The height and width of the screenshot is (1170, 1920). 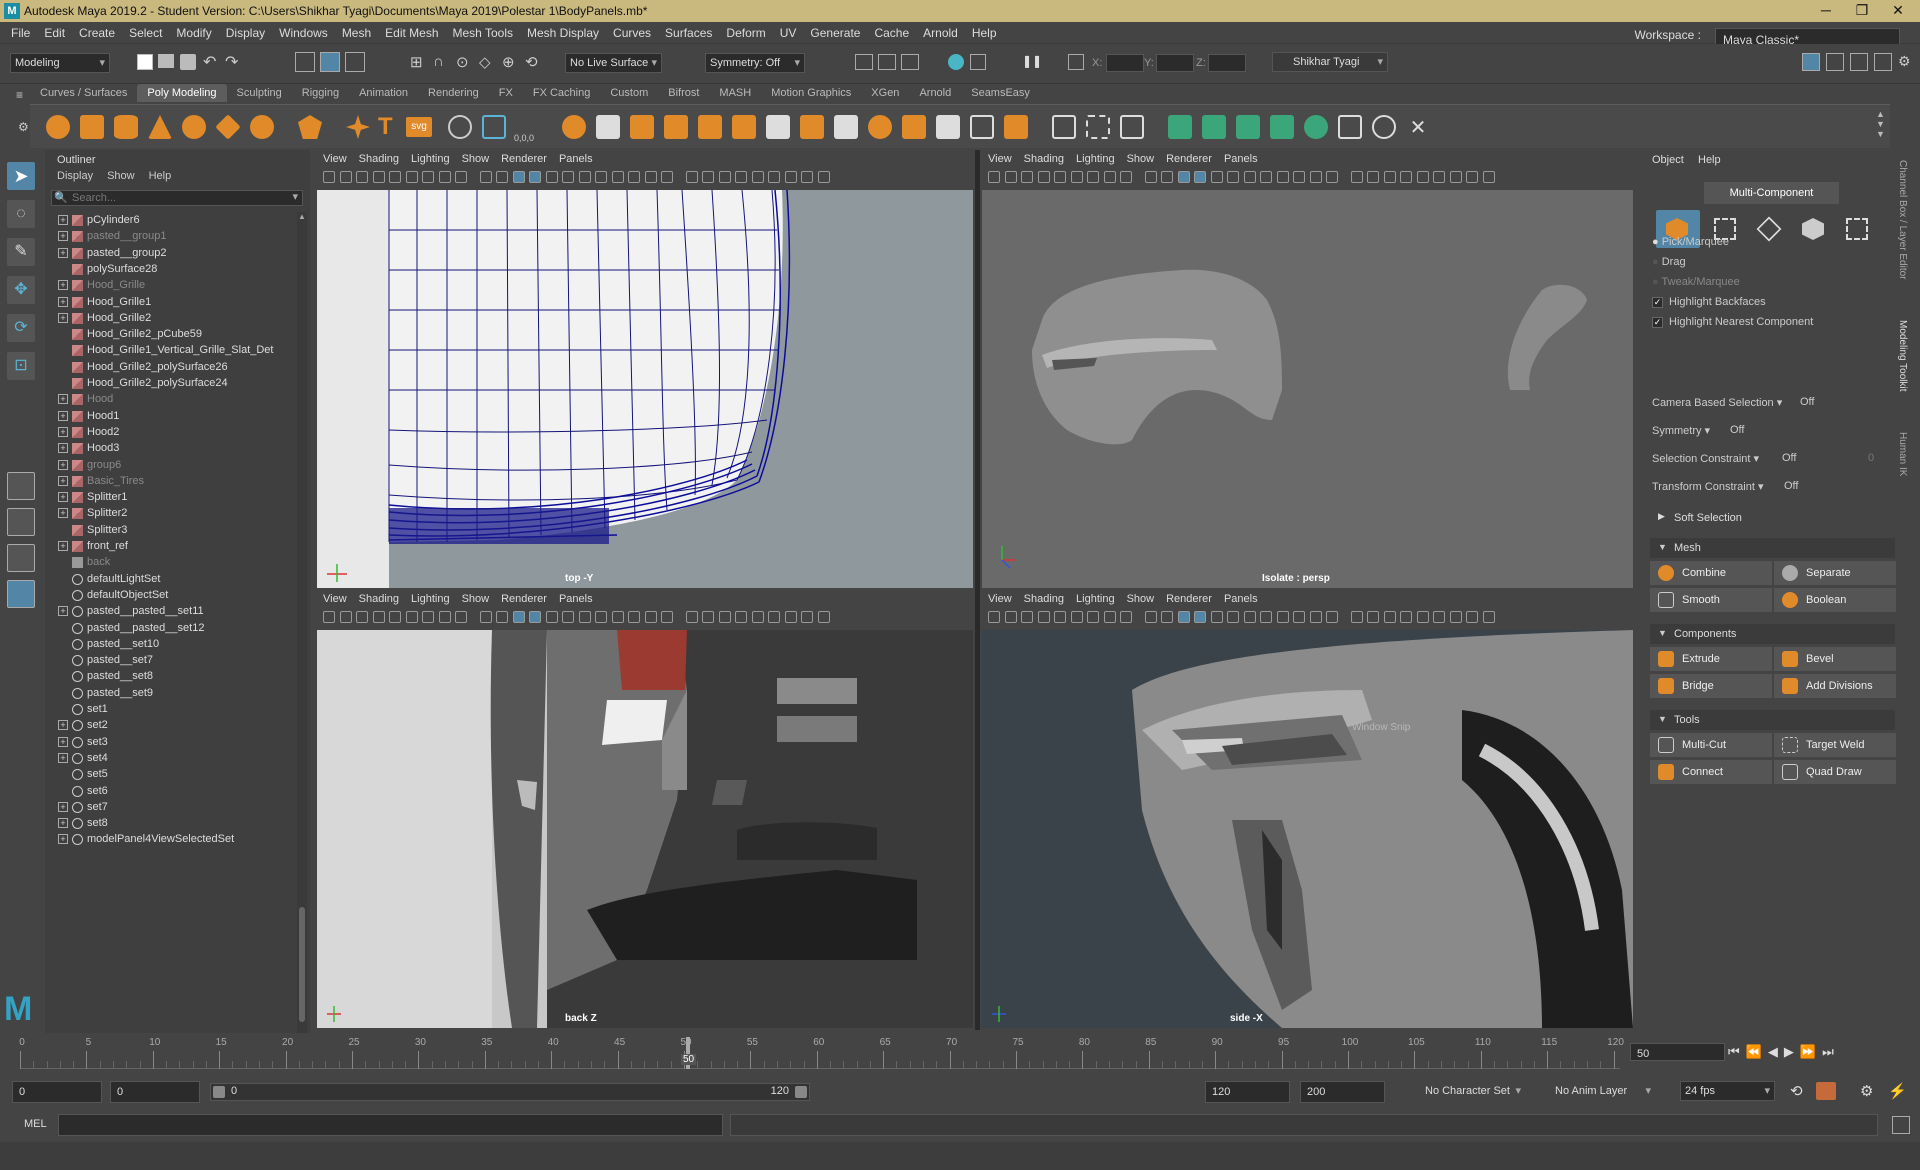 I want to click on outliner-item: + set7, so click(x=169, y=807).